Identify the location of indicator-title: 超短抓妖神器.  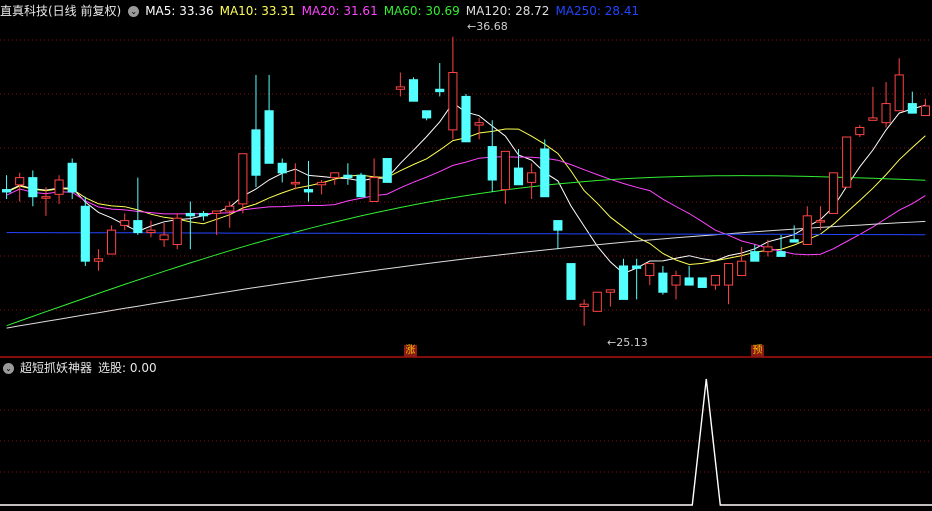
(56, 368).